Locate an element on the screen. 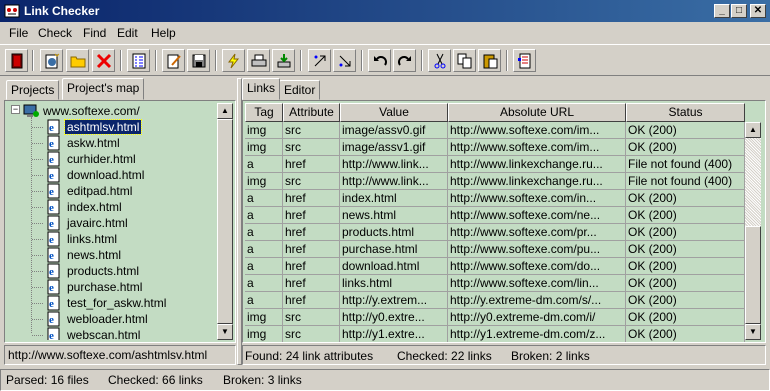  tree-item-label: download.html is located at coordinates (106, 175).